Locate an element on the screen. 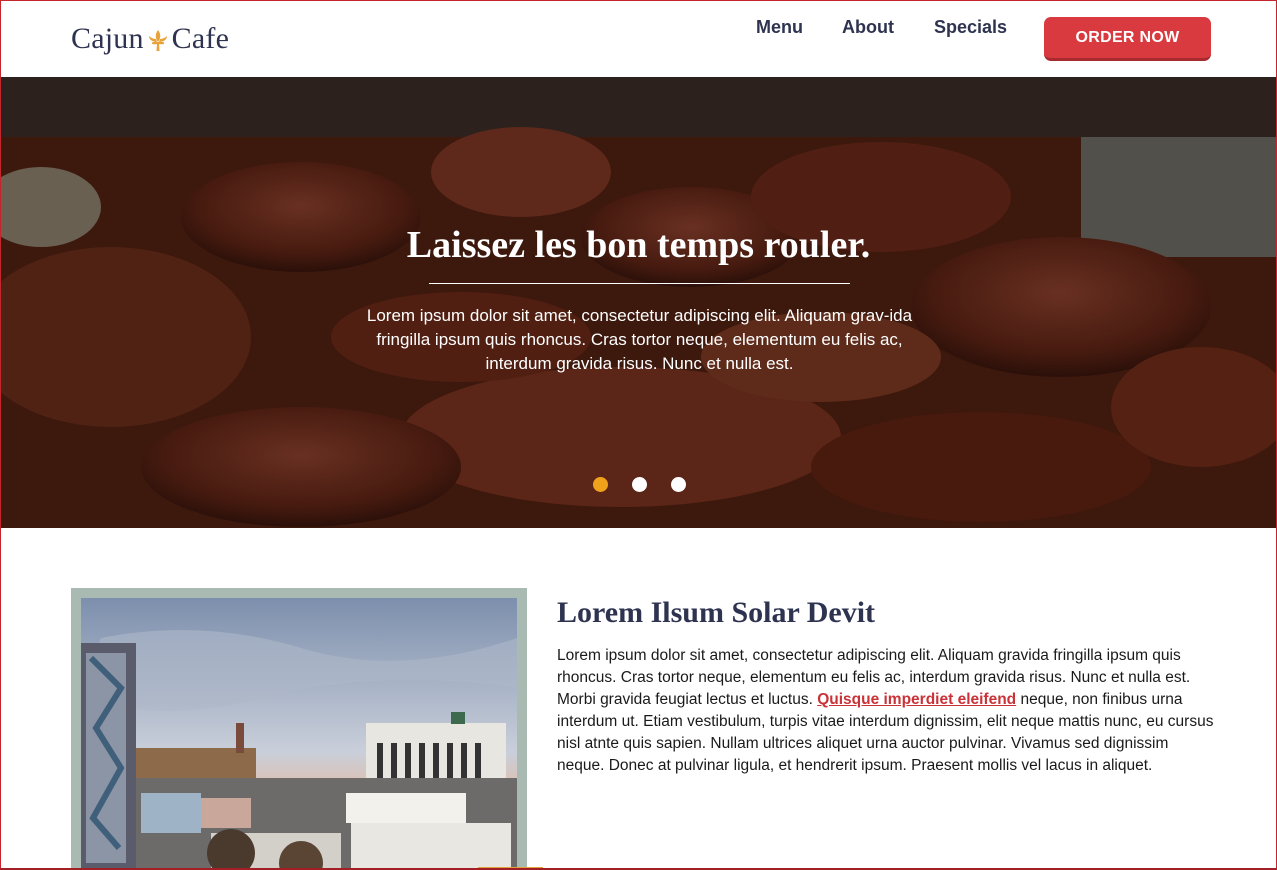 Image resolution: width=1277 pixels, height=870 pixels. site-logo: Cajun Cafe is located at coordinates (150, 39).